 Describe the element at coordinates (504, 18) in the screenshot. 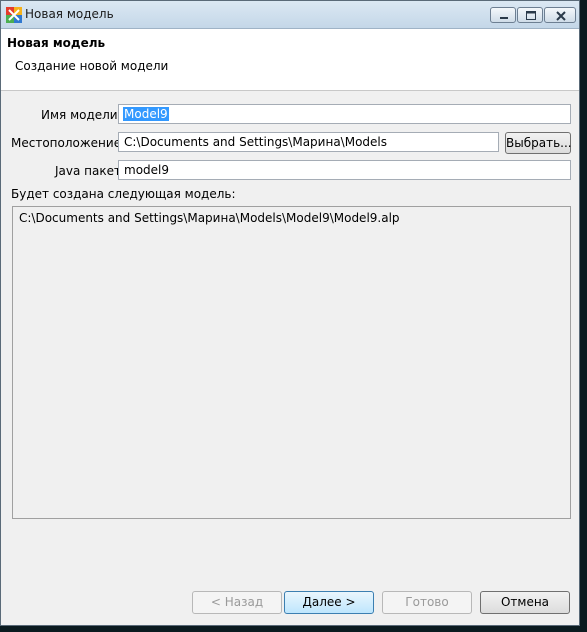

I see `minimize-icon` at that location.